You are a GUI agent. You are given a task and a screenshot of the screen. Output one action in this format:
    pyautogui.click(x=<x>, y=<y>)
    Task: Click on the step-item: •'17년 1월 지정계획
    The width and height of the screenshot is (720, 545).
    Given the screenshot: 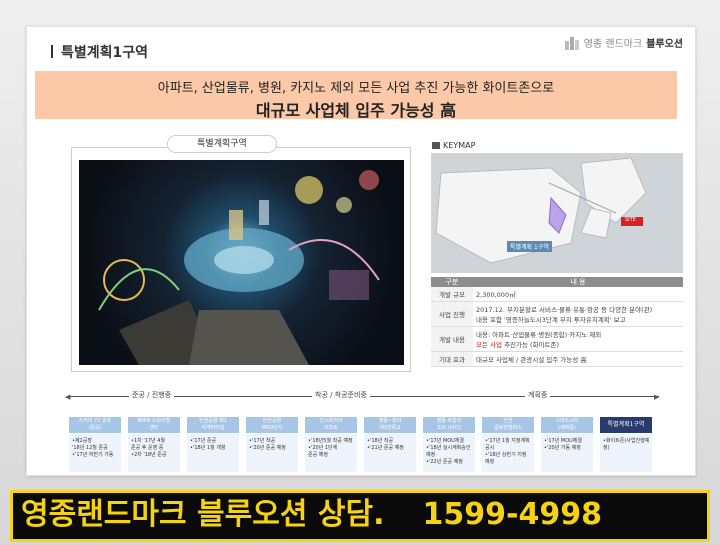 What is the action you would take?
    pyautogui.click(x=507, y=441)
    